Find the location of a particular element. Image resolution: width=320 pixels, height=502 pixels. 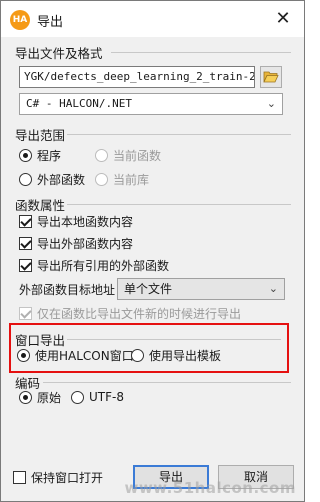

checkbox-only-if-newer: 仅在函数比导出文件新的时候进行导出 is located at coordinates (130, 313).